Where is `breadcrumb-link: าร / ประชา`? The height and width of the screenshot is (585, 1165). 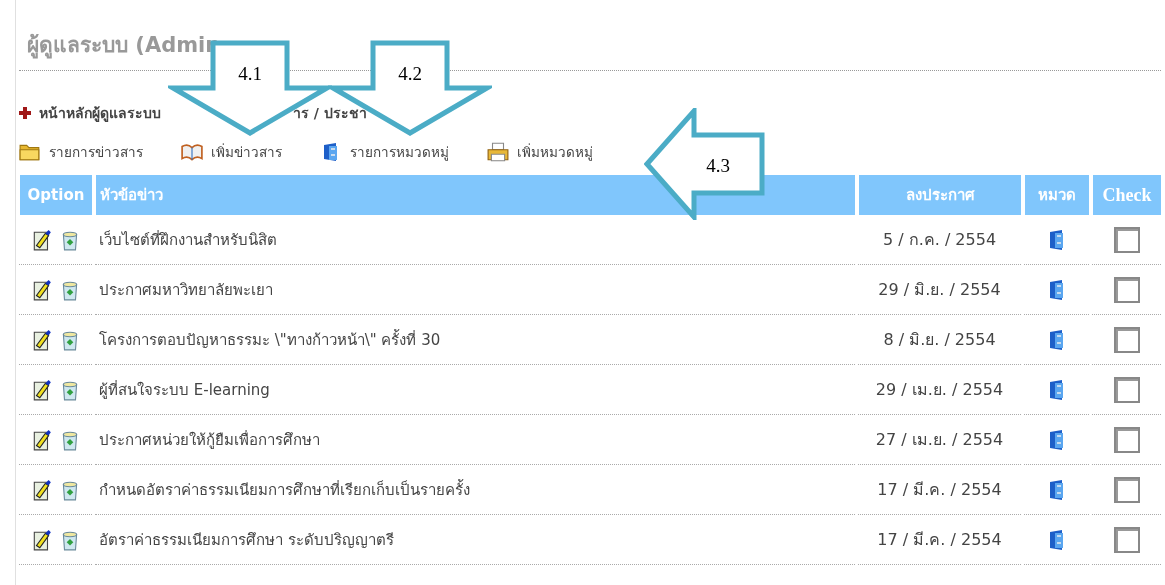 breadcrumb-link: าร / ประชา is located at coordinates (330, 113).